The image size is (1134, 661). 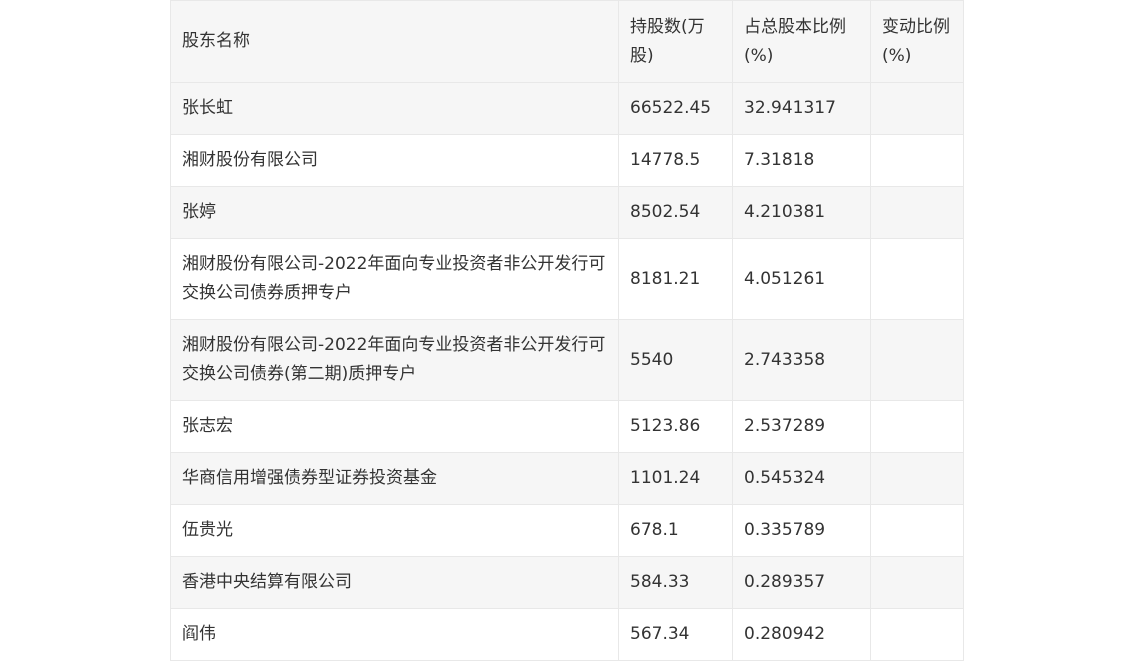 I want to click on holder-shares: 567.34, so click(x=675, y=634).